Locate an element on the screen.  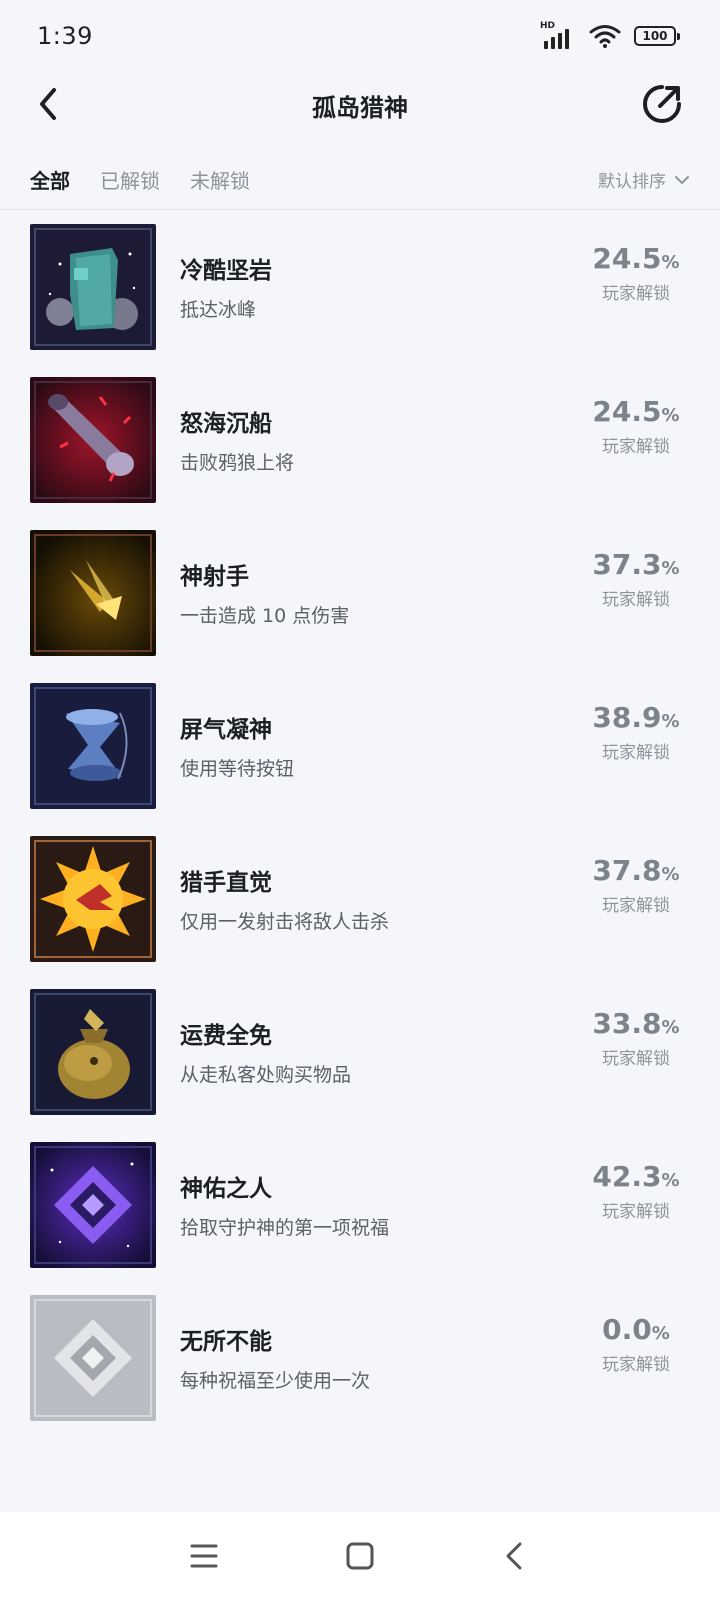
frozen-rock-icon is located at coordinates (93, 286).